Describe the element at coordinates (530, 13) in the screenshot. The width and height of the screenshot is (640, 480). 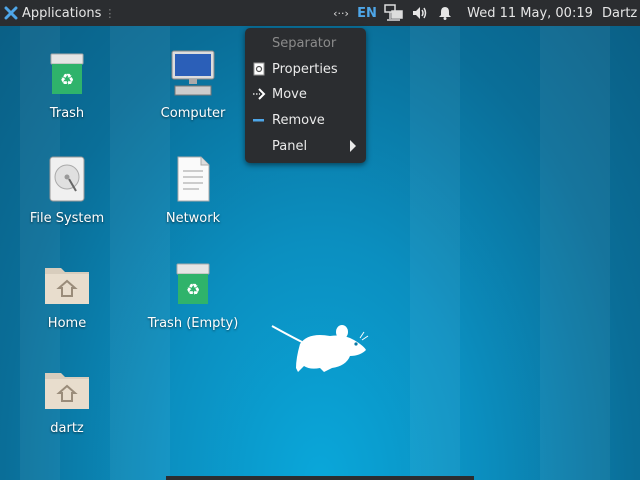
I see `clock: Wed 11 May, 00:19` at that location.